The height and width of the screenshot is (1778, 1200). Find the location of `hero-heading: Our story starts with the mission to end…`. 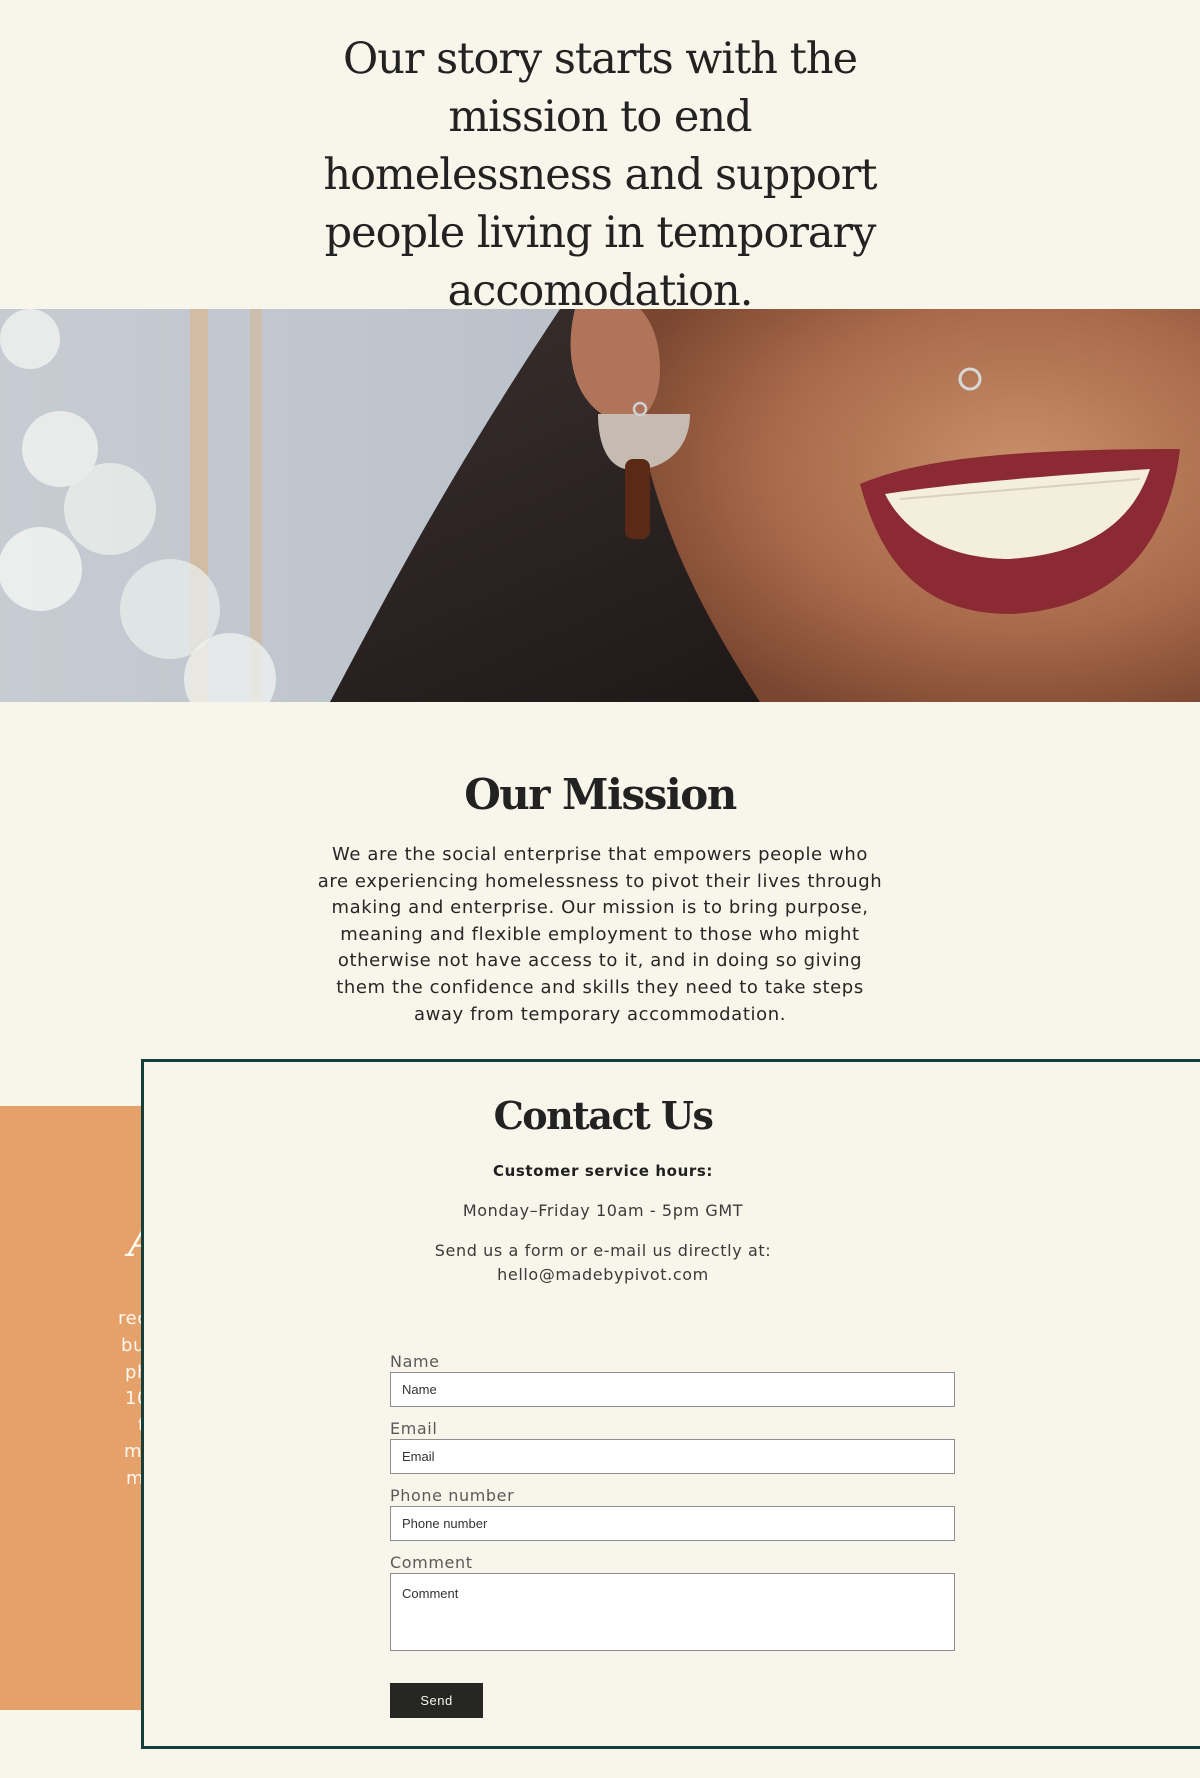

hero-heading: Our story starts with the mission to end… is located at coordinates (600, 175).